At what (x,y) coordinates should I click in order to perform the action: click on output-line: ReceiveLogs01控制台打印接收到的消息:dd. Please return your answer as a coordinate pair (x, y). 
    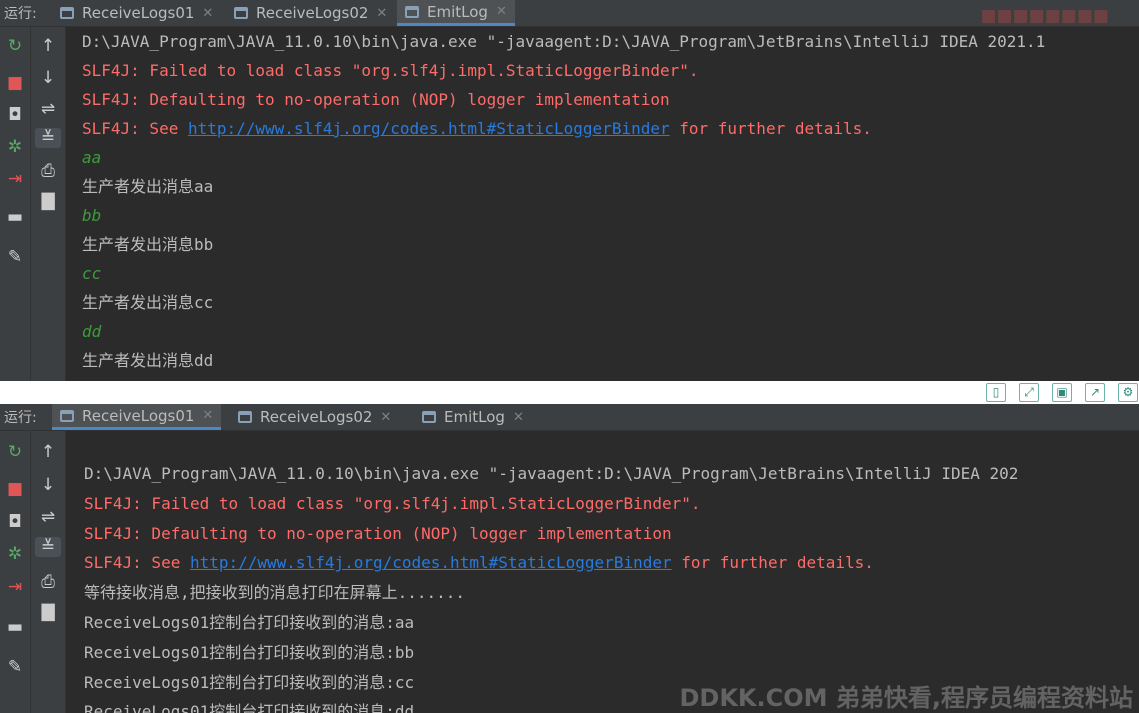
    Looking at the image, I should click on (249, 707).